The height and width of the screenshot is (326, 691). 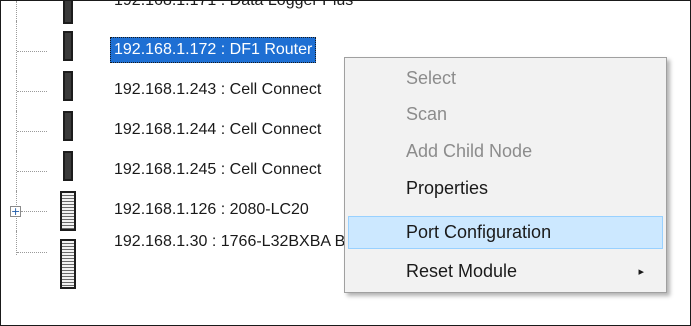 What do you see at coordinates (213, 50) in the screenshot?
I see `tree-item-label-selected: 192.168.1.172 : DF1 Router` at bounding box center [213, 50].